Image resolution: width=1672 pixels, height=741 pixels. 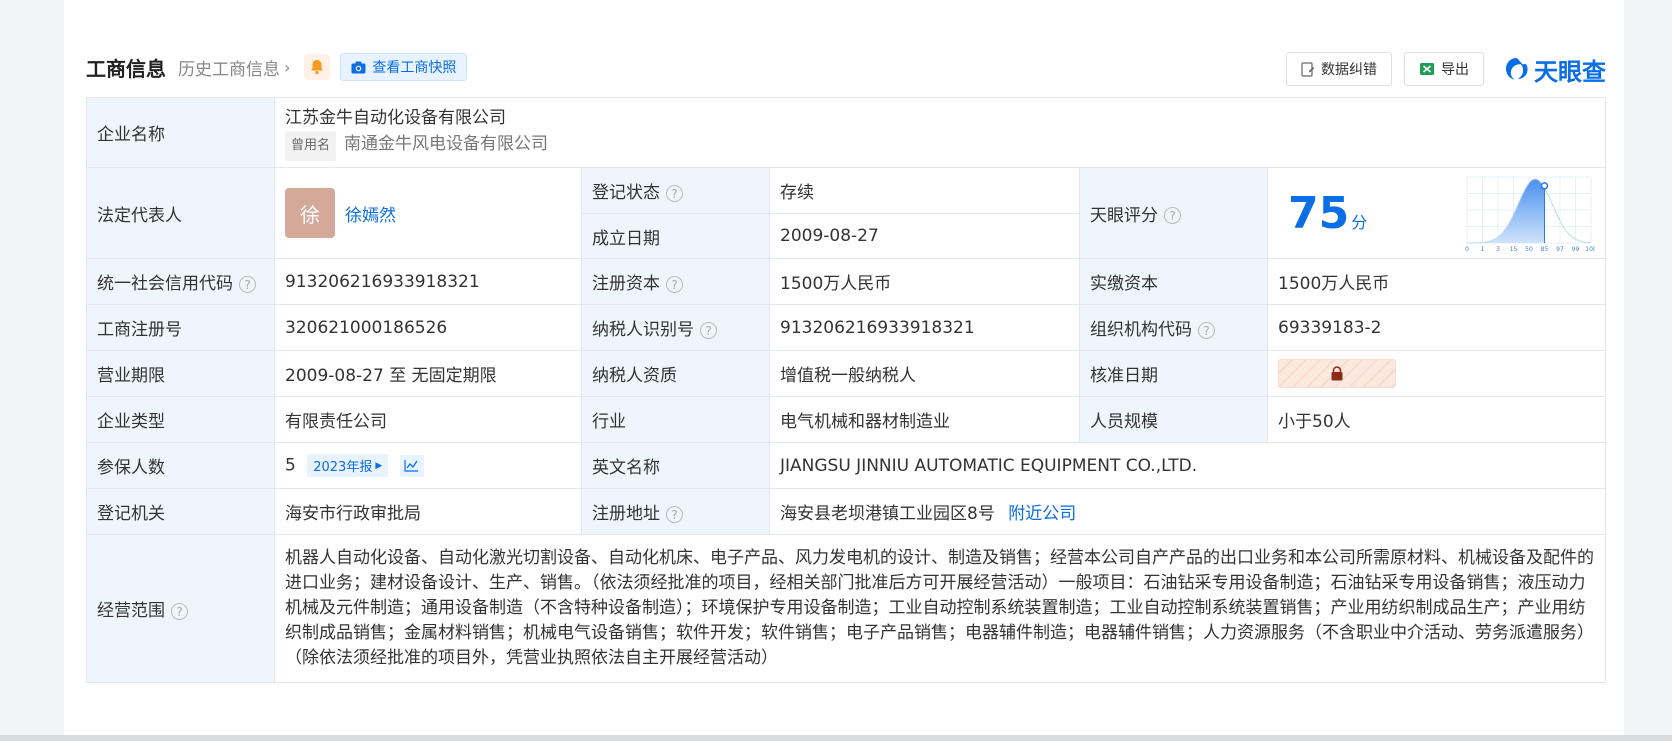 What do you see at coordinates (1173, 327) in the screenshot?
I see `org-code-label-cell: 组织机构代码?` at bounding box center [1173, 327].